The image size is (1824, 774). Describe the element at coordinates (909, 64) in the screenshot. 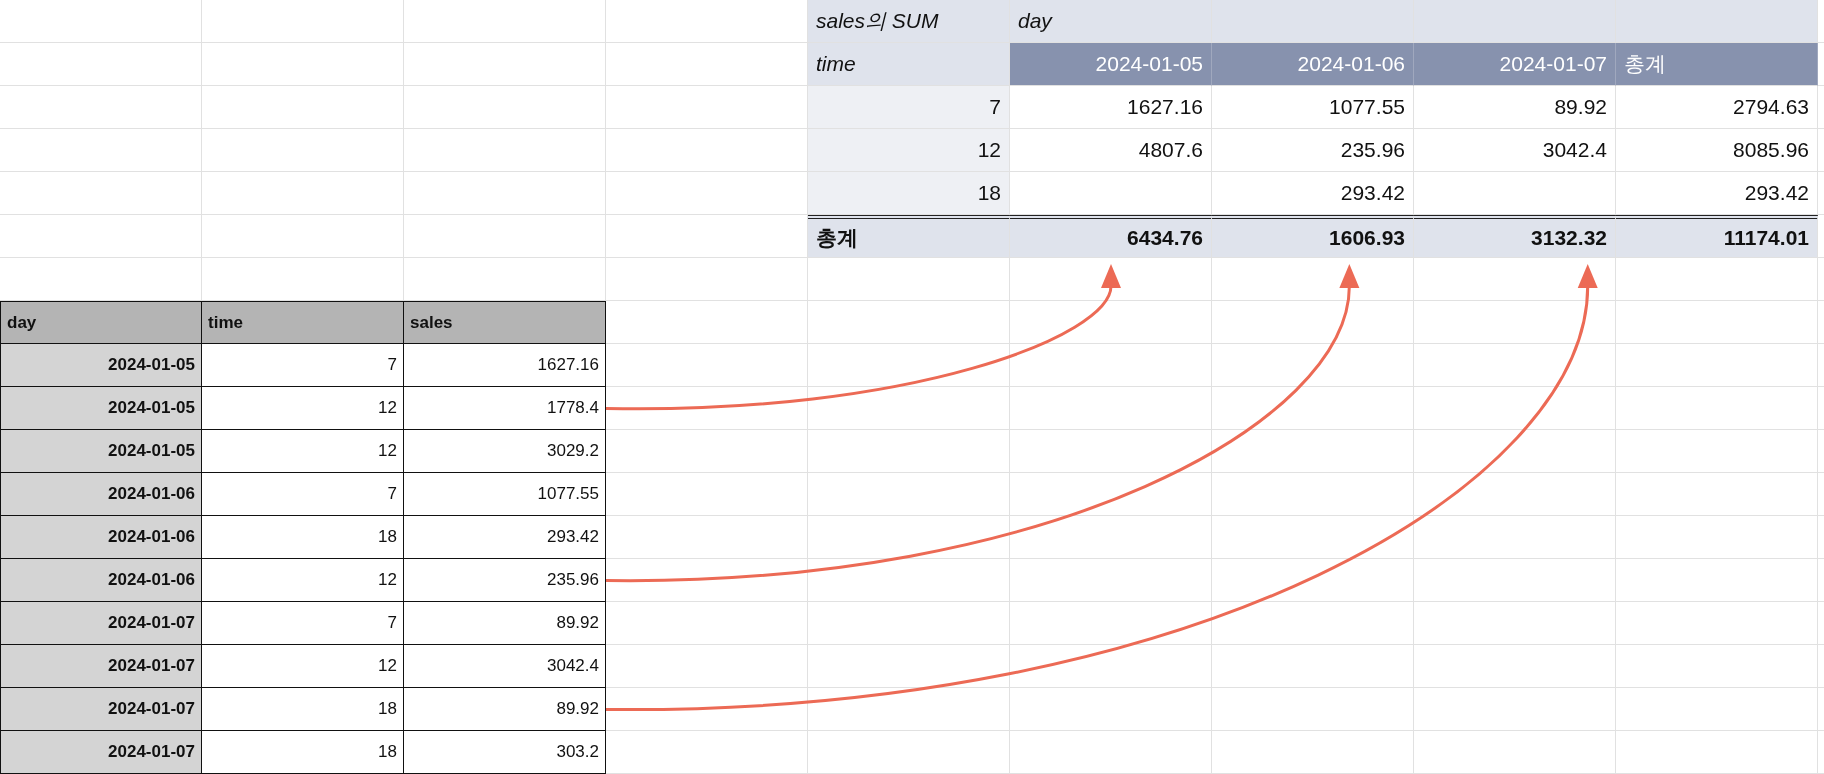

I see `pivot-field-label: time` at that location.